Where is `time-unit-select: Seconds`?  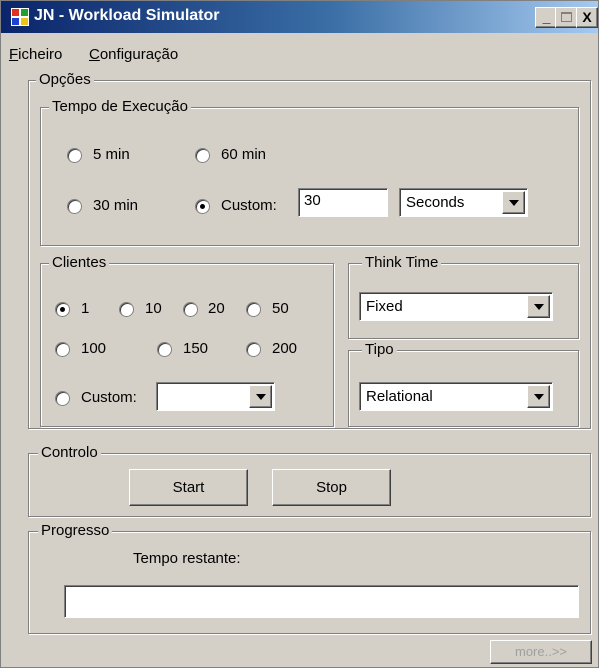
time-unit-select: Seconds is located at coordinates (463, 202).